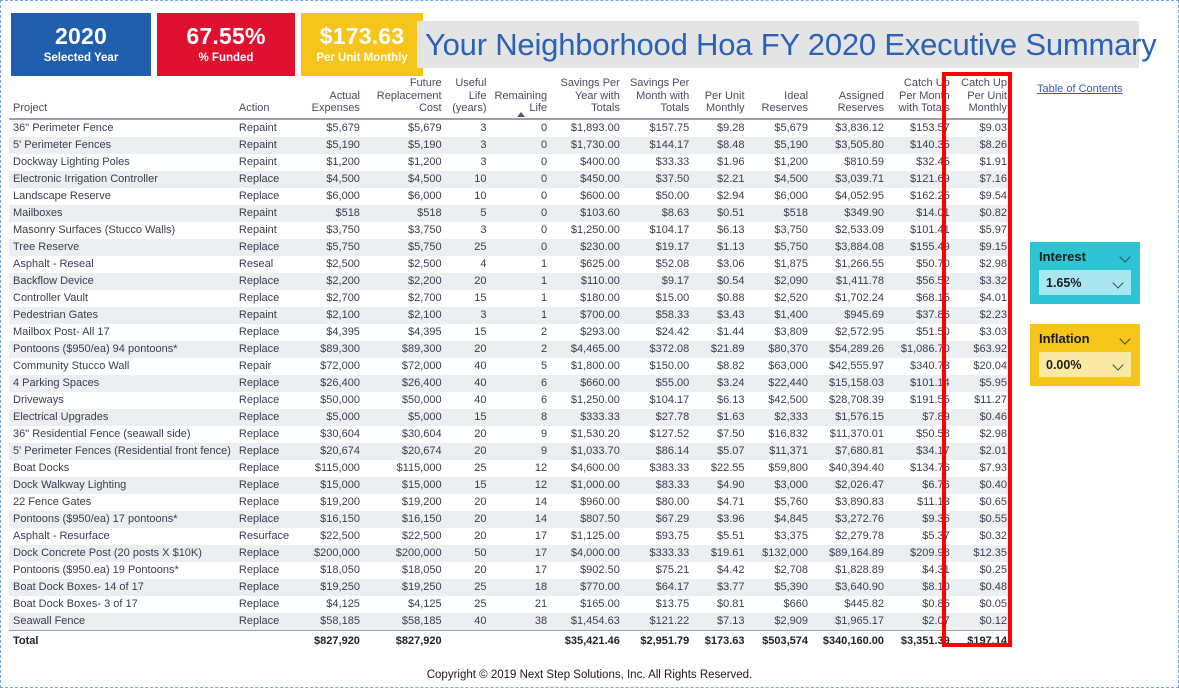  What do you see at coordinates (587, 98) in the screenshot?
I see `col-header-savings-per-year: Savings Per Year with Totals` at bounding box center [587, 98].